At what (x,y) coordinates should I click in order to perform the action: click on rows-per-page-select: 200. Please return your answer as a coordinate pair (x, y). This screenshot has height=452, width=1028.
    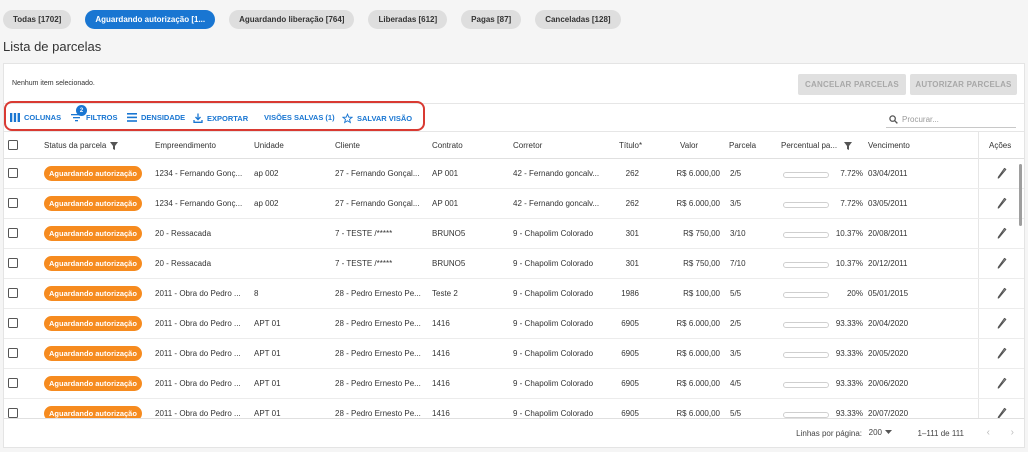
    Looking at the image, I should click on (880, 432).